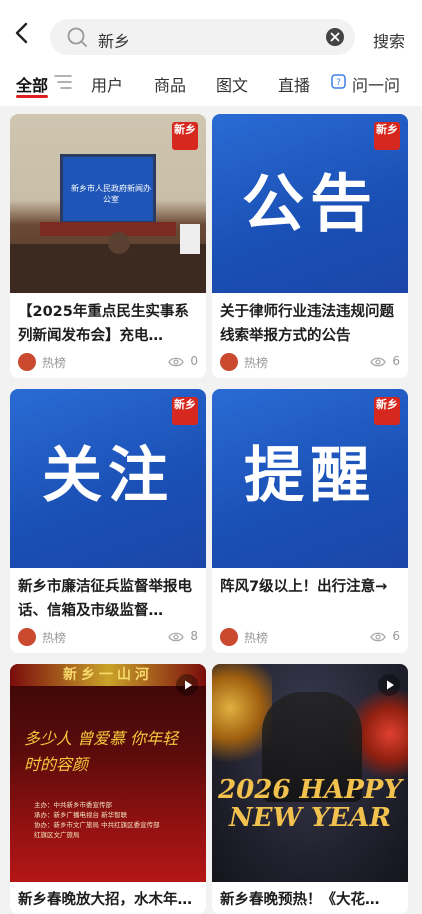  What do you see at coordinates (32, 96) in the screenshot?
I see `tab-active-indicator` at bounding box center [32, 96].